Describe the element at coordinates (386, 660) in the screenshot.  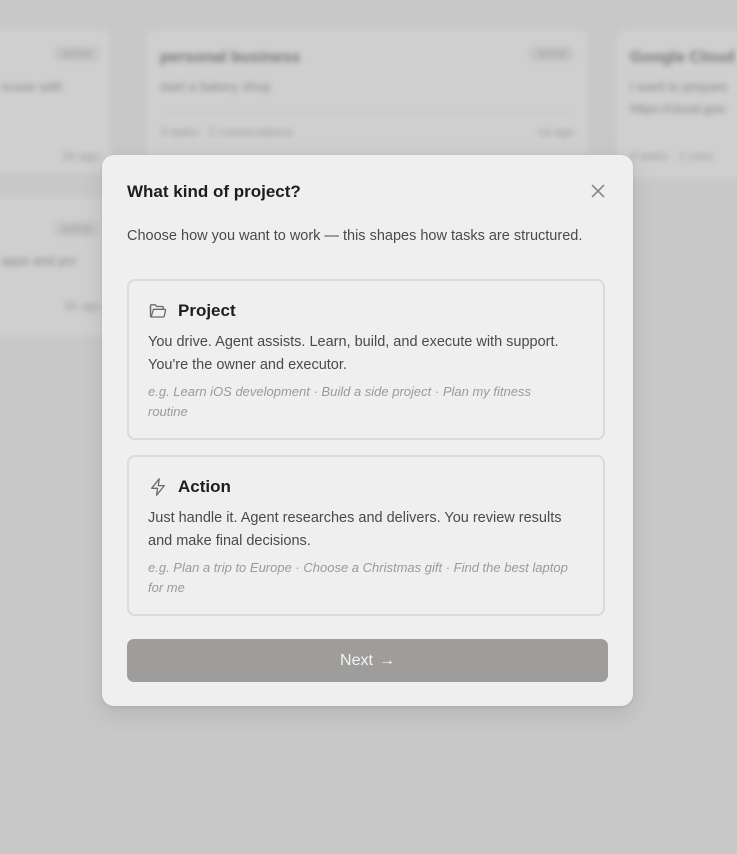
I see `arrow-right-icon: →` at that location.